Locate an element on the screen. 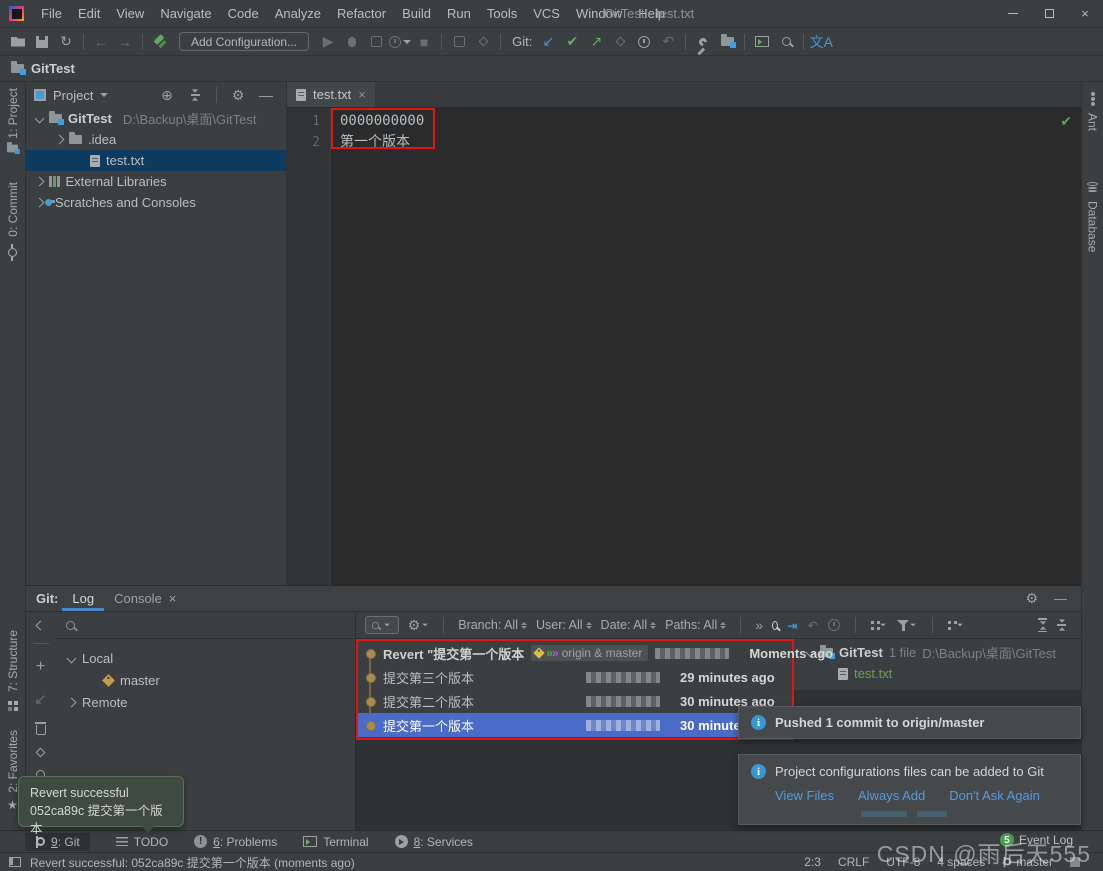 The height and width of the screenshot is (871, 1103). collapse-panel-icon is located at coordinates (40, 625).